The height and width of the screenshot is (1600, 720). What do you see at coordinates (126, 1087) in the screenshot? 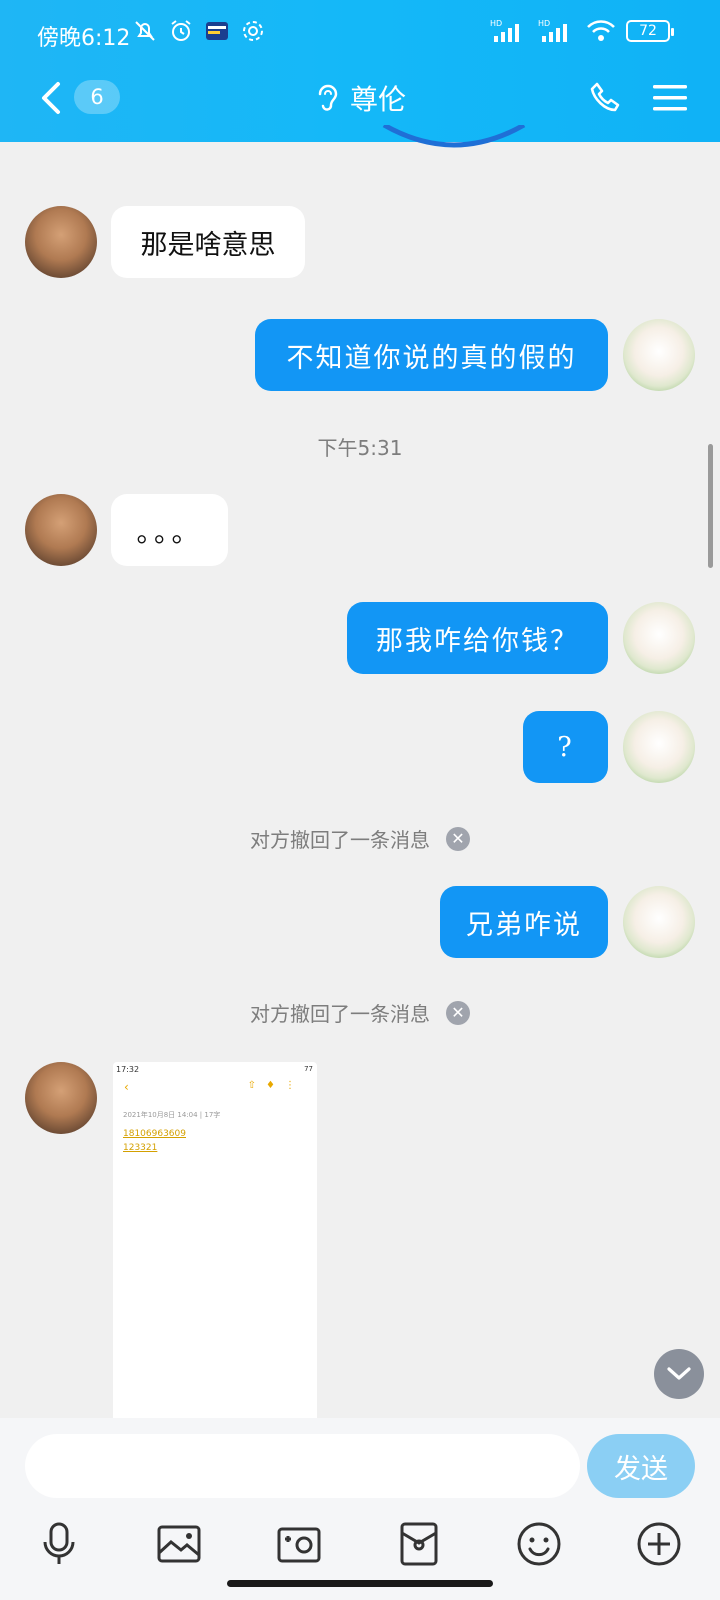
I see `image-back-icon: ‹` at bounding box center [126, 1087].